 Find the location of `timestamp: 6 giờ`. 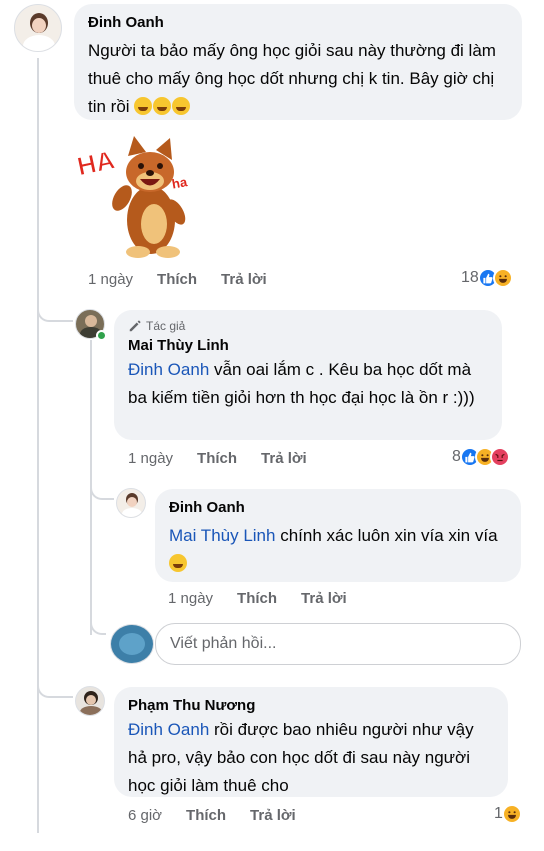

timestamp: 6 giờ is located at coordinates (145, 815).